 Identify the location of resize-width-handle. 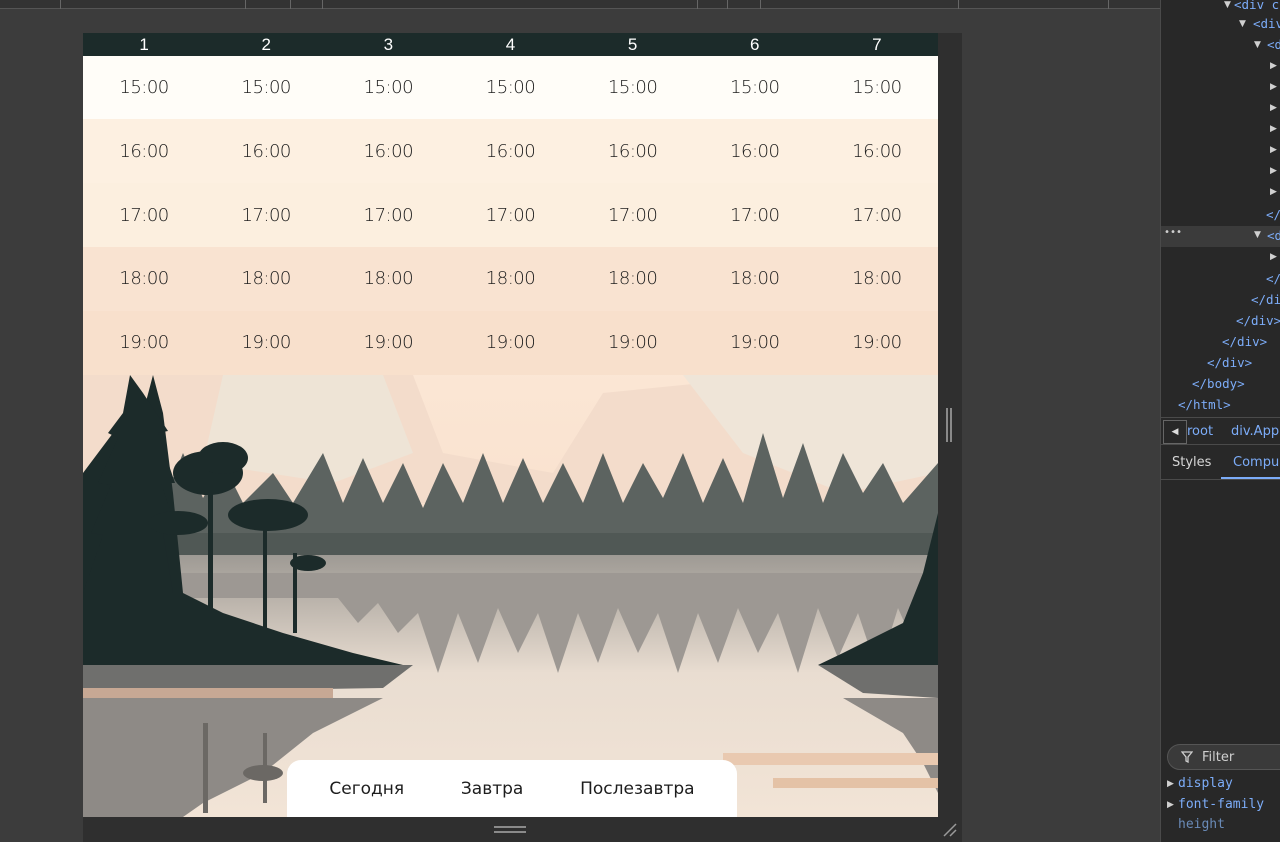
(949, 425).